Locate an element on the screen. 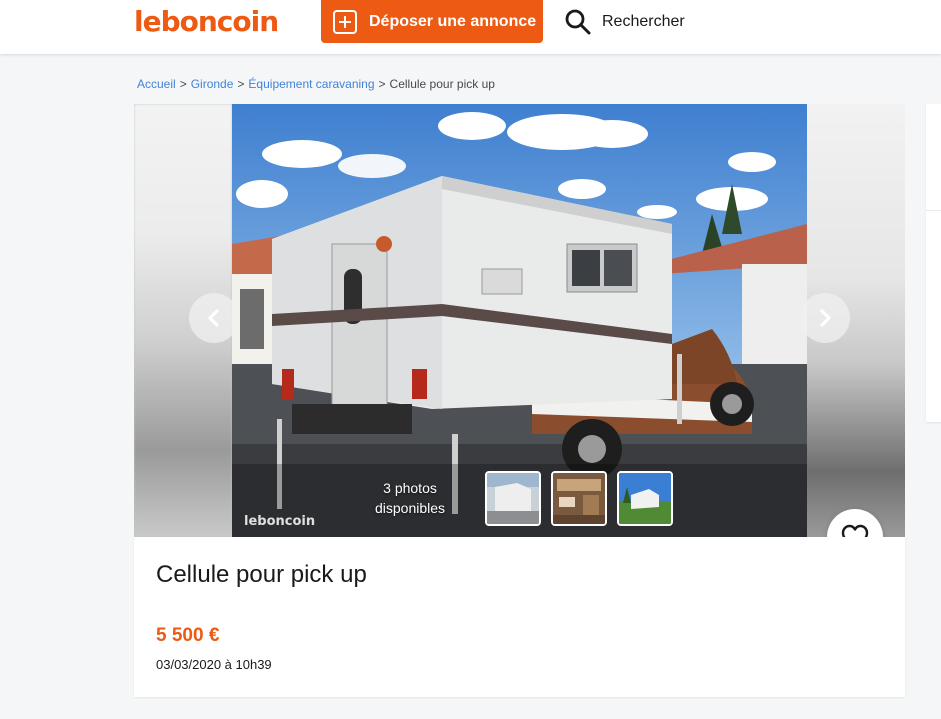  post-ad-button: Déposer une annonce is located at coordinates (432, 21).